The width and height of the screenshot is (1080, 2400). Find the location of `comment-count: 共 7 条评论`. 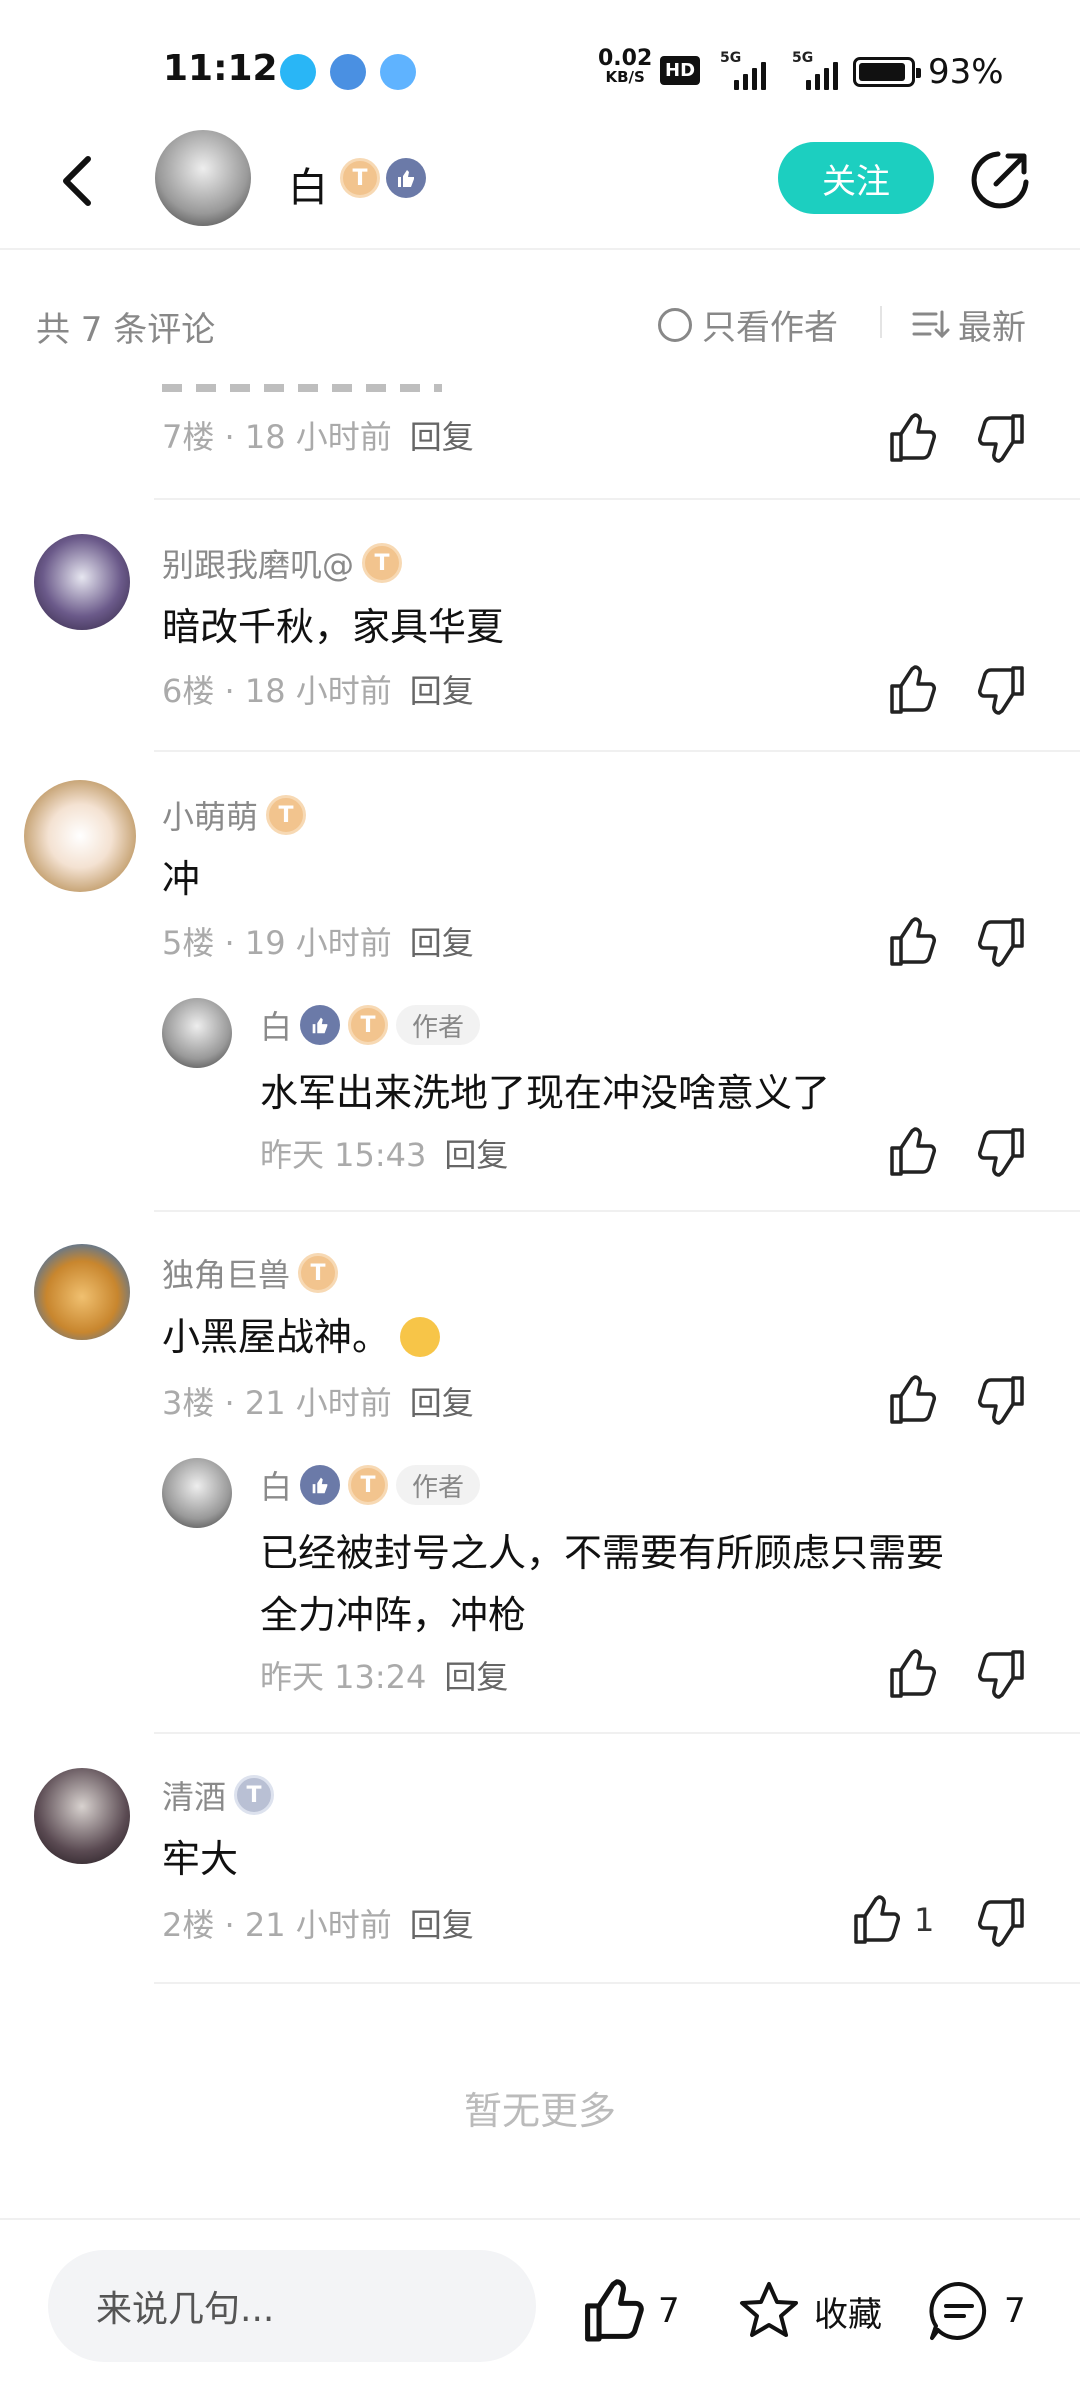

comment-count: 共 7 条评论 is located at coordinates (126, 330).